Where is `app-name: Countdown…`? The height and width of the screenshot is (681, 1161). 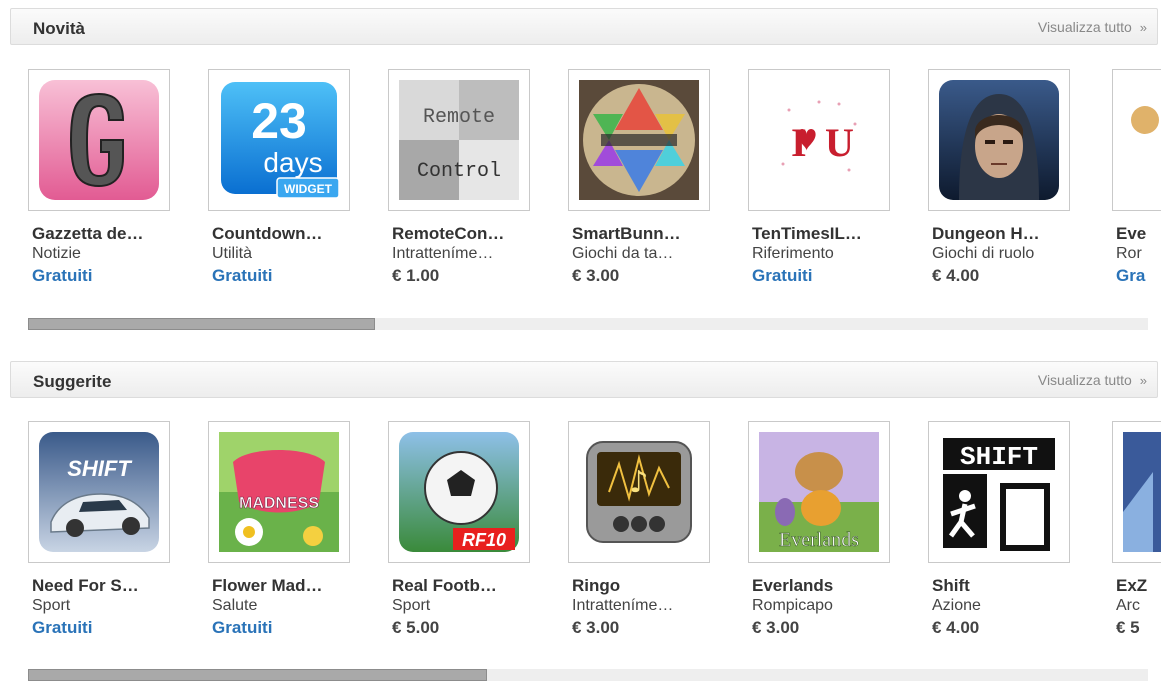 app-name: Countdown… is located at coordinates (267, 234).